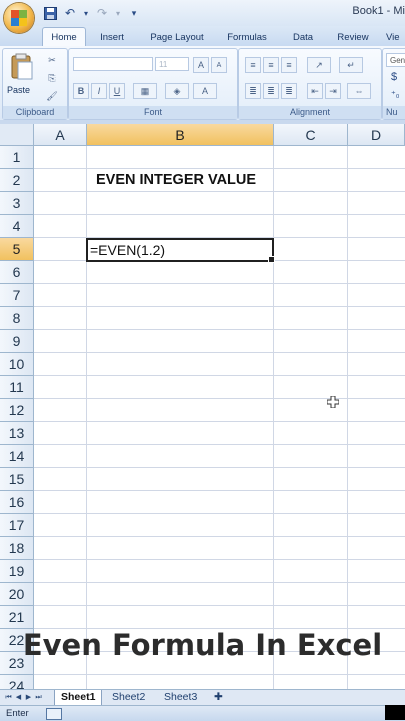 The image size is (405, 721). Describe the element at coordinates (86, 13) in the screenshot. I see `undo-dropdown-icon: ▾` at that location.